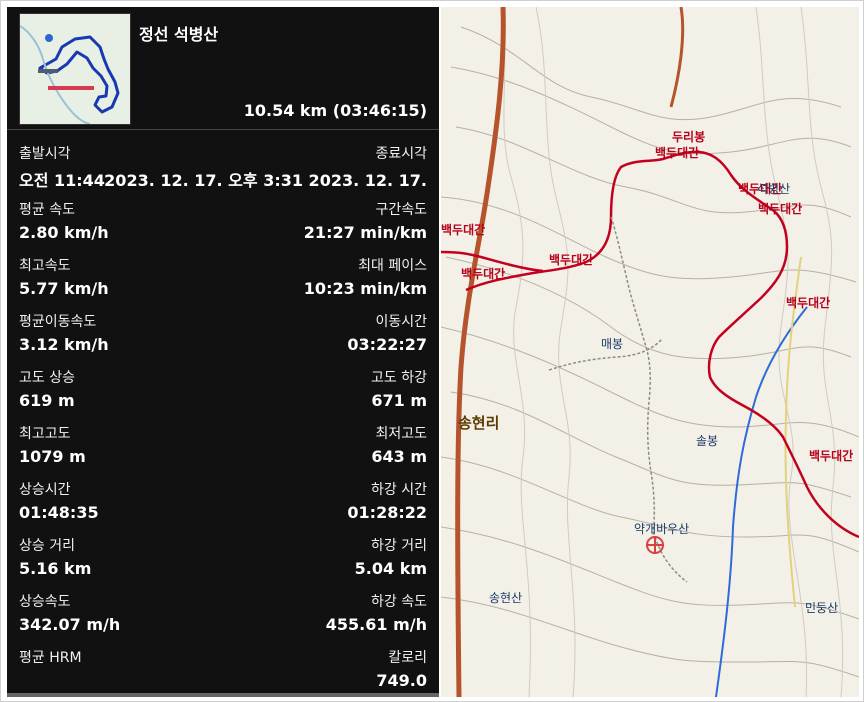 This screenshot has height=702, width=864. I want to click on map-label-songhyeonsan: 송현산, so click(506, 598).